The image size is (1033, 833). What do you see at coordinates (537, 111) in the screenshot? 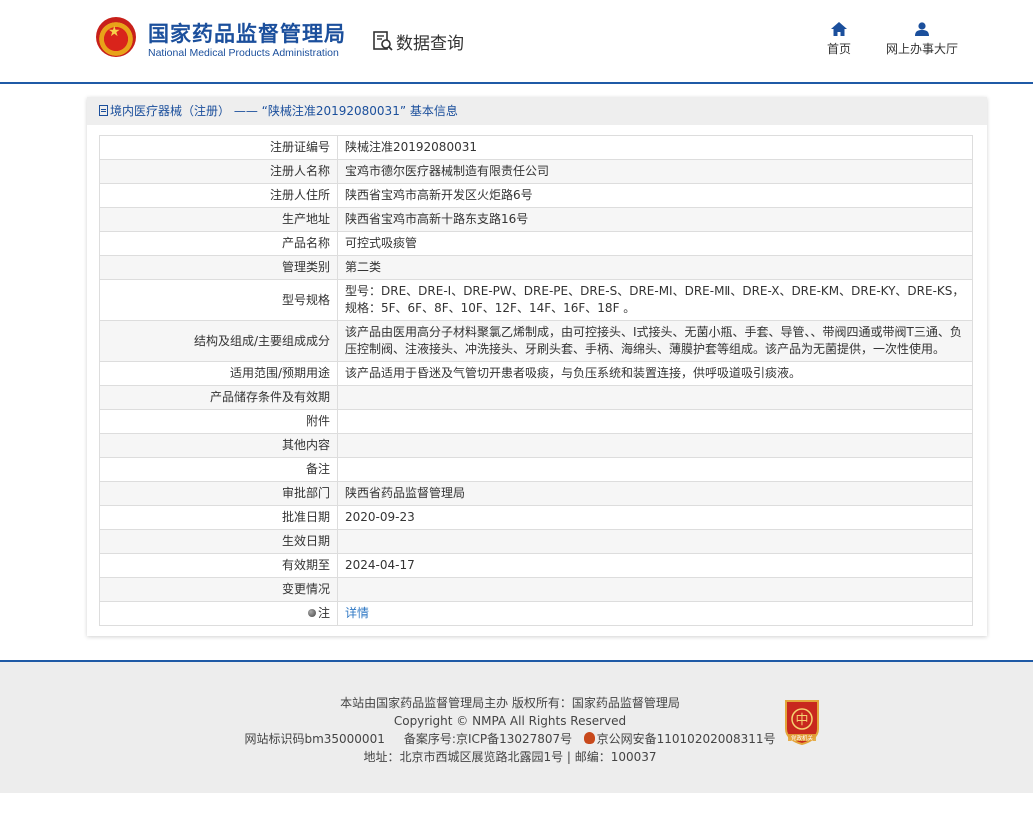
I see `panel-heading: 境内医疗器械（注册） —— “陕械注准20192080031” 基本信息` at bounding box center [537, 111].